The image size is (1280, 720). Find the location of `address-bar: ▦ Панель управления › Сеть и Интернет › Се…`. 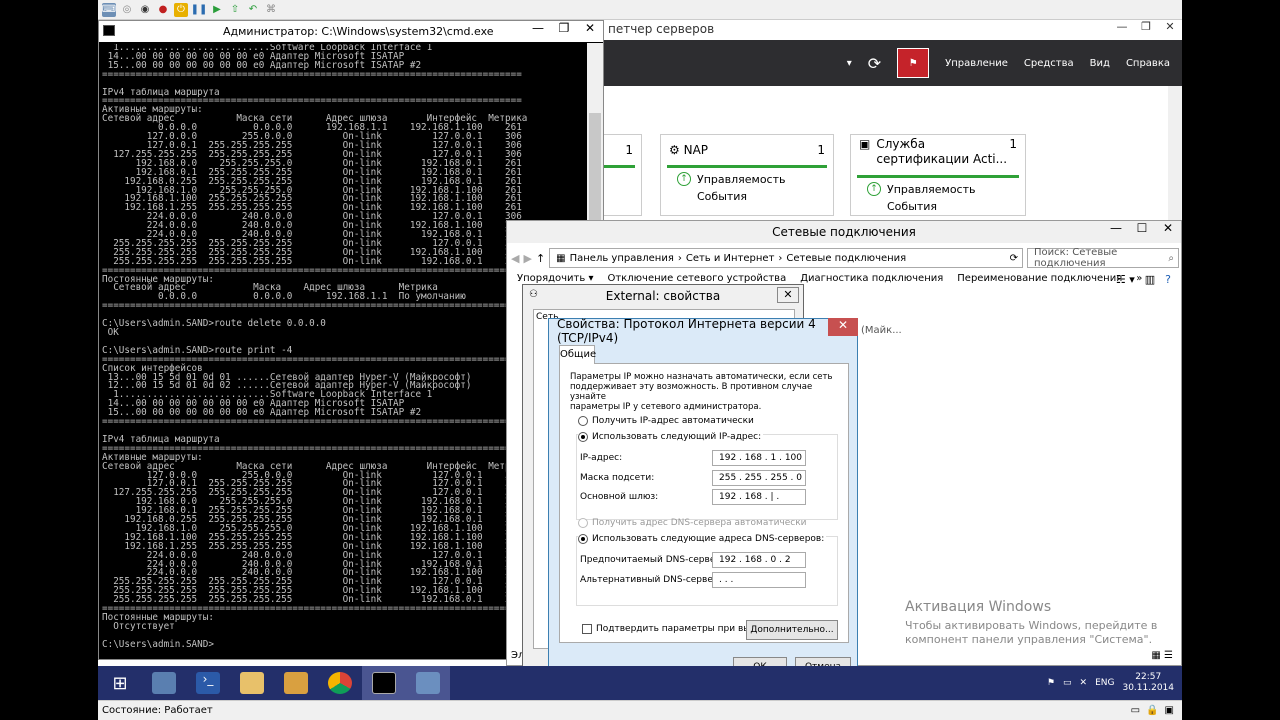

address-bar: ▦ Панель управления › Сеть и Интернет › Се… is located at coordinates (786, 258).